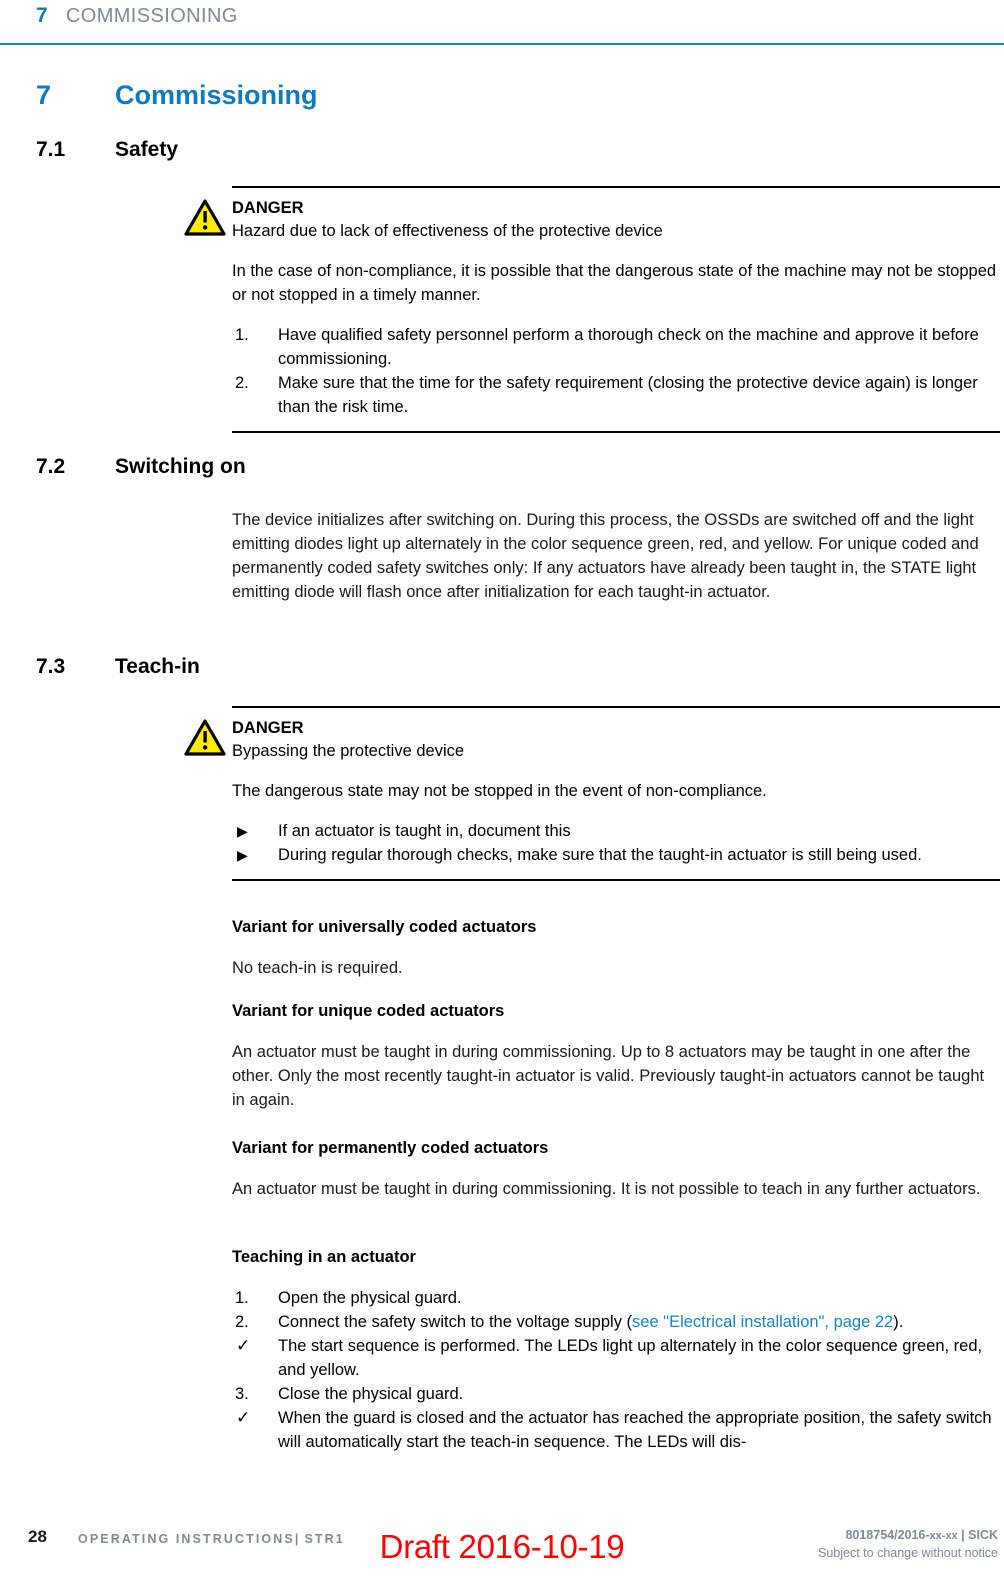  Describe the element at coordinates (502, 150) in the screenshot. I see `section-heading-safety: 7.1 Safety` at that location.